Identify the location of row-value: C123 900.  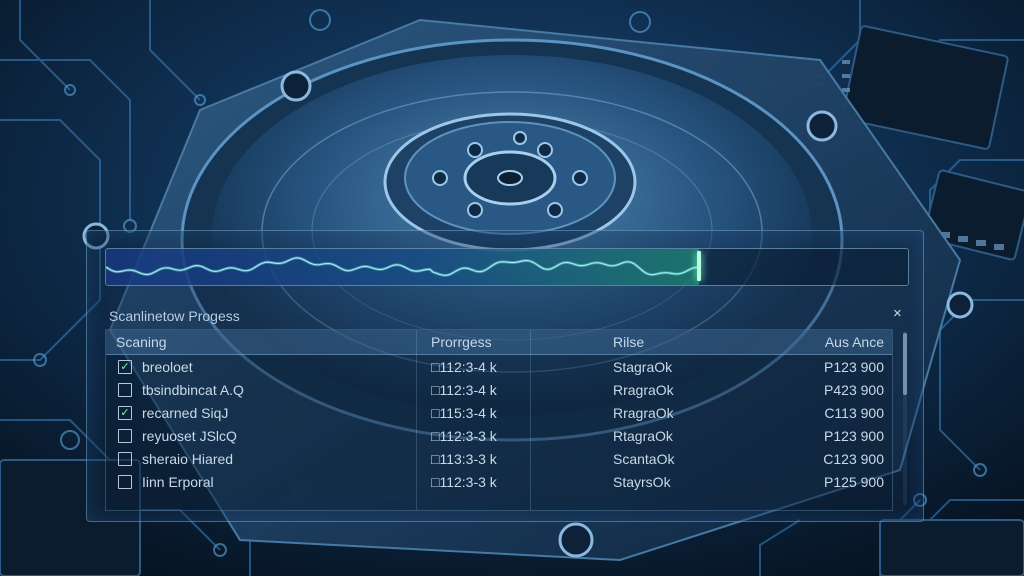
(853, 459).